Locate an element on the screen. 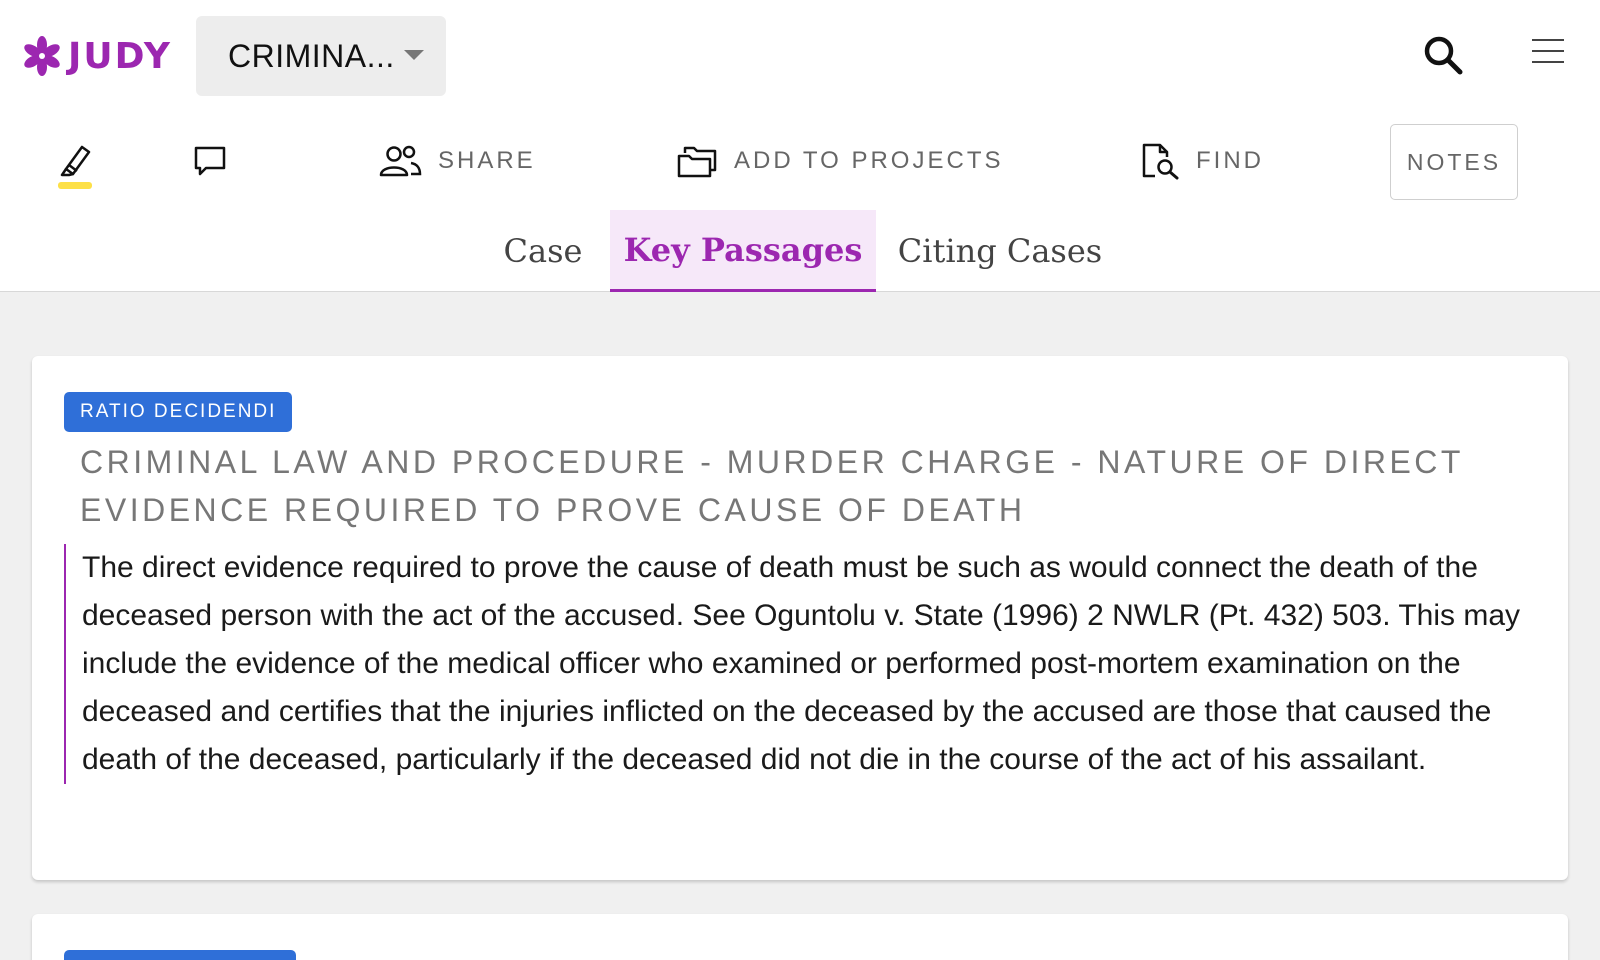 The image size is (1600, 960). caret-down-icon is located at coordinates (414, 55).